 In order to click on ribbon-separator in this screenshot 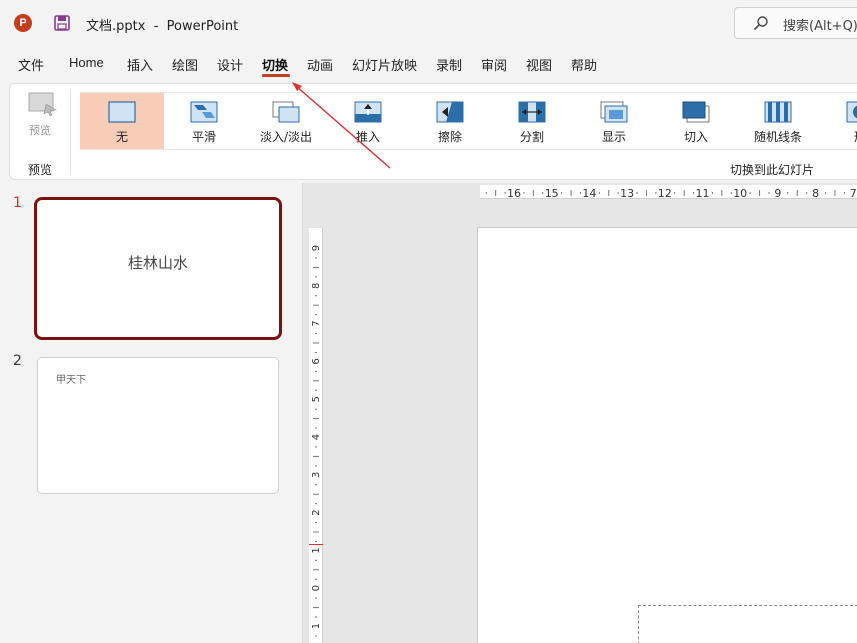, I will do `click(70, 132)`.